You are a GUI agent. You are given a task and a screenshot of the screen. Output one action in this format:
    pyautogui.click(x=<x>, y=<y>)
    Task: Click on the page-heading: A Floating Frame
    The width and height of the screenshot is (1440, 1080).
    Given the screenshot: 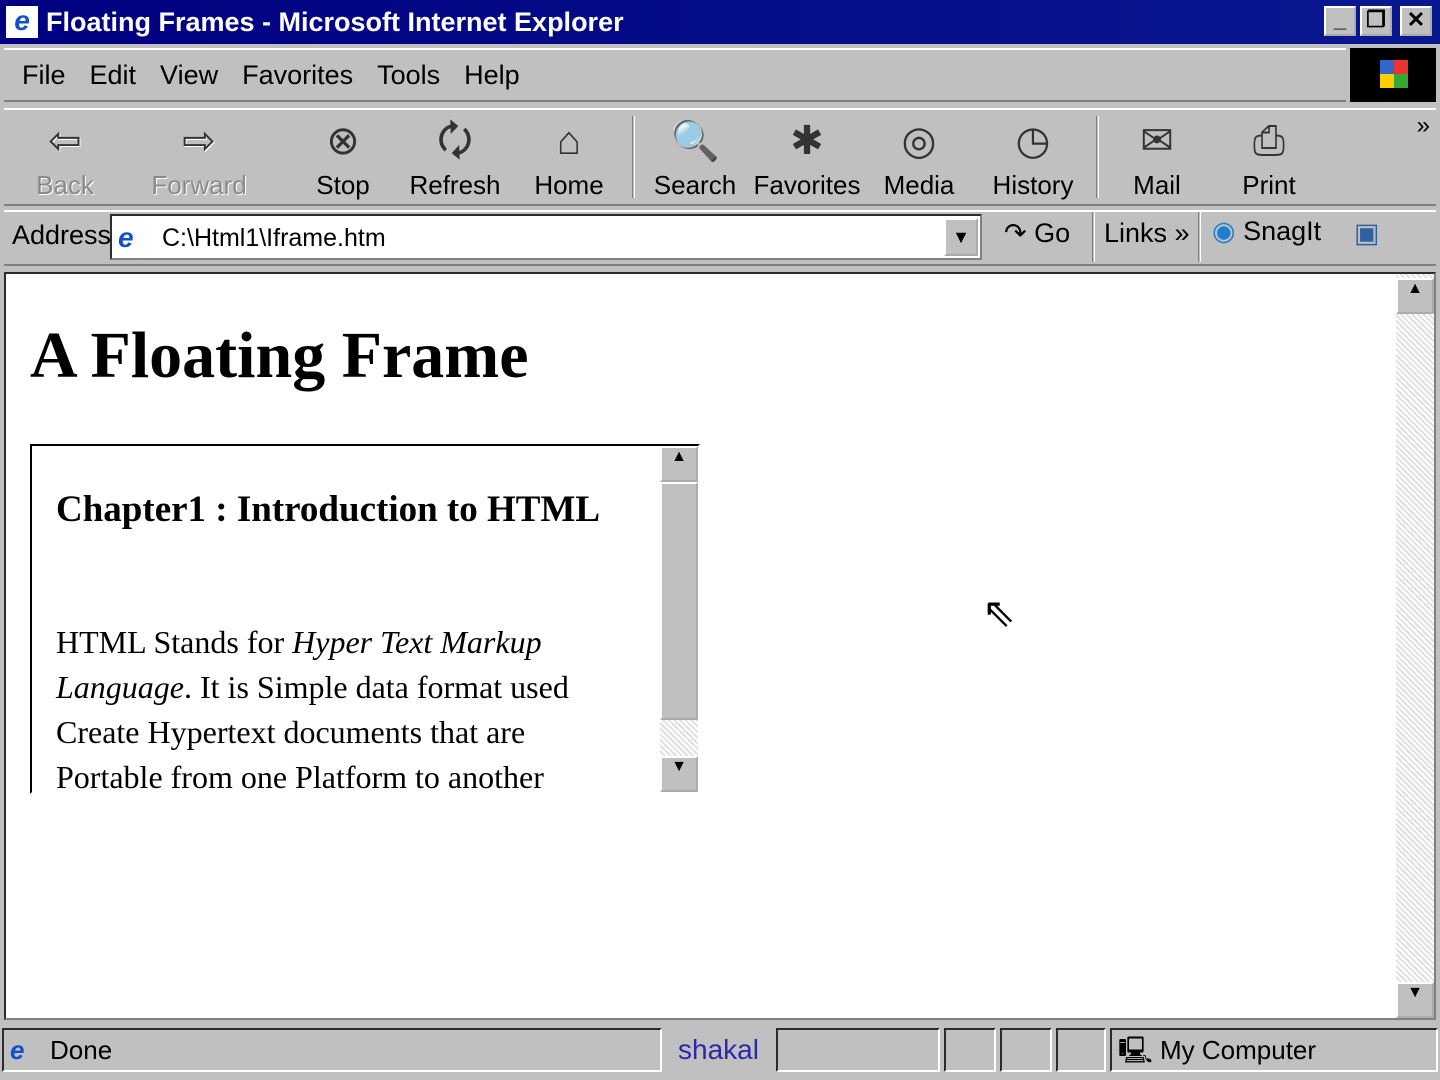 What is the action you would take?
    pyautogui.click(x=279, y=355)
    